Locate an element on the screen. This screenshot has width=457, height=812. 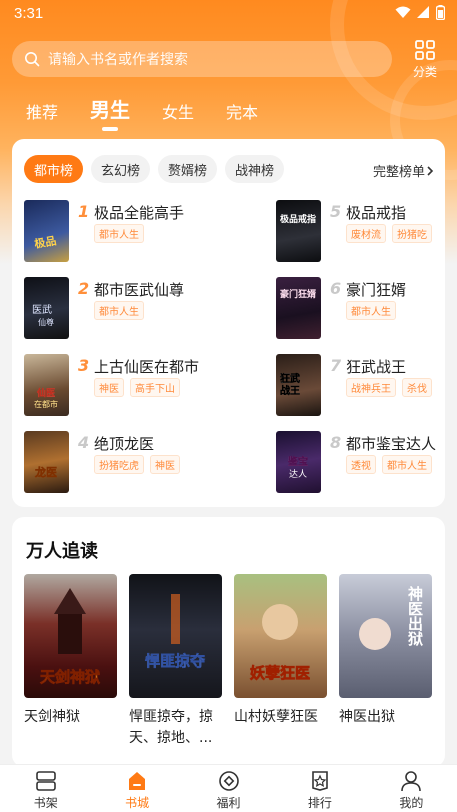
ranking-item: 狂武 战王 7 狂武战王 战神兵王 杀伐 is located at coordinates (358, 385).